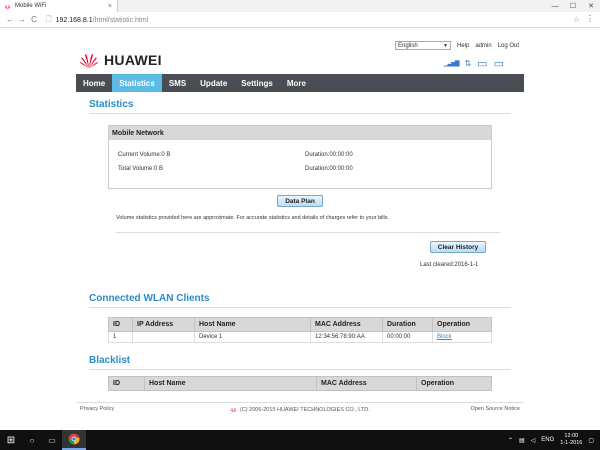 The width and height of the screenshot is (600, 450). I want to click on nav-item-more: More, so click(296, 83).